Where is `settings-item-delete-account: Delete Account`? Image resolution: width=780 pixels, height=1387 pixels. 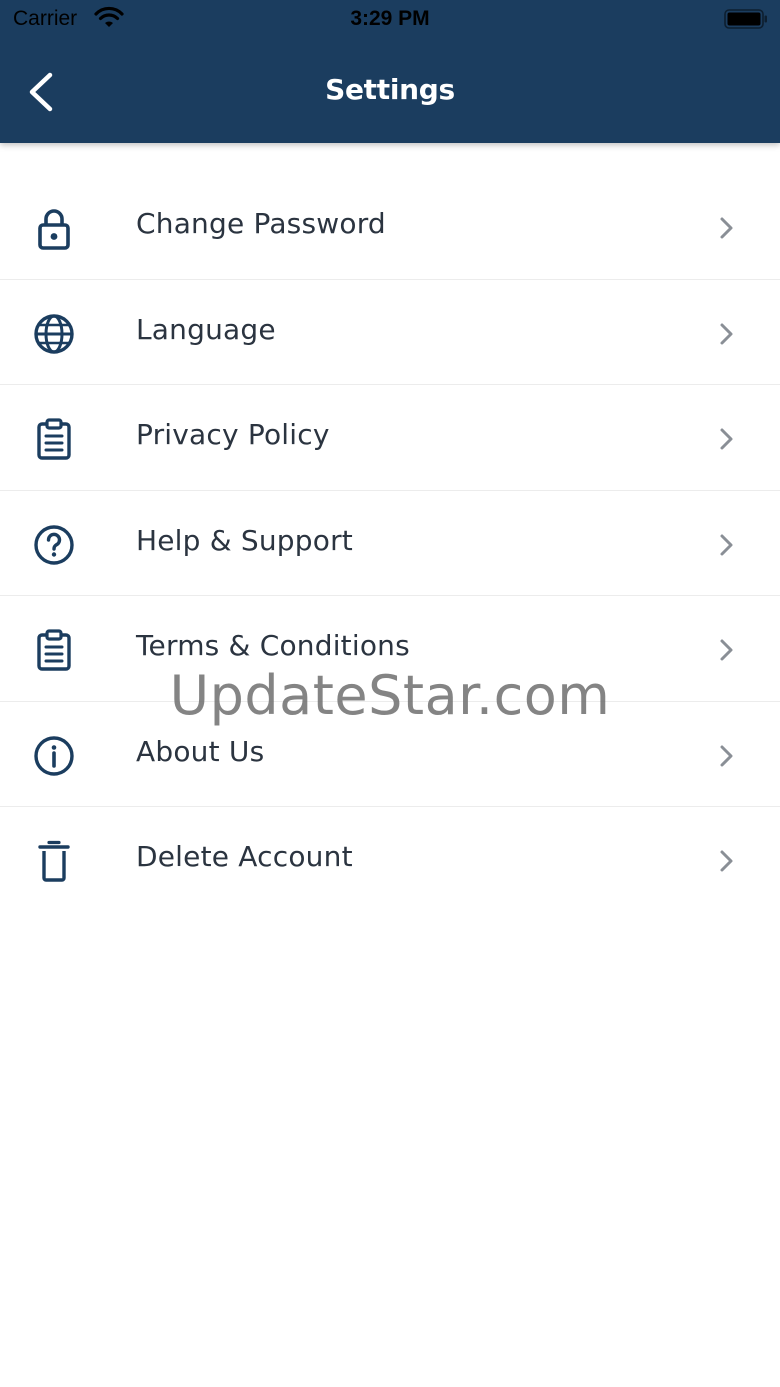
settings-item-delete-account: Delete Account is located at coordinates (390, 860).